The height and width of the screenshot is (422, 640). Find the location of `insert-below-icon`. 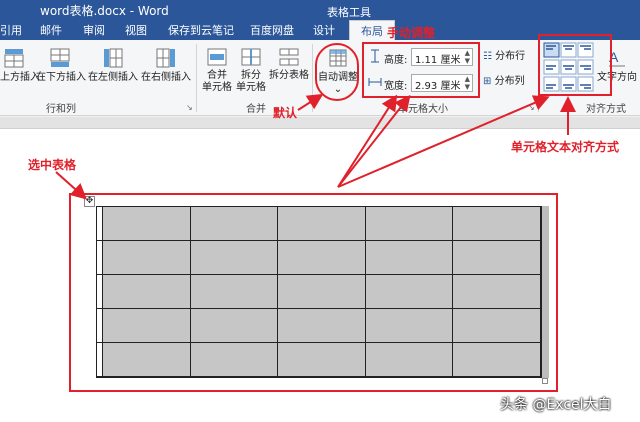

insert-below-icon is located at coordinates (60, 57).